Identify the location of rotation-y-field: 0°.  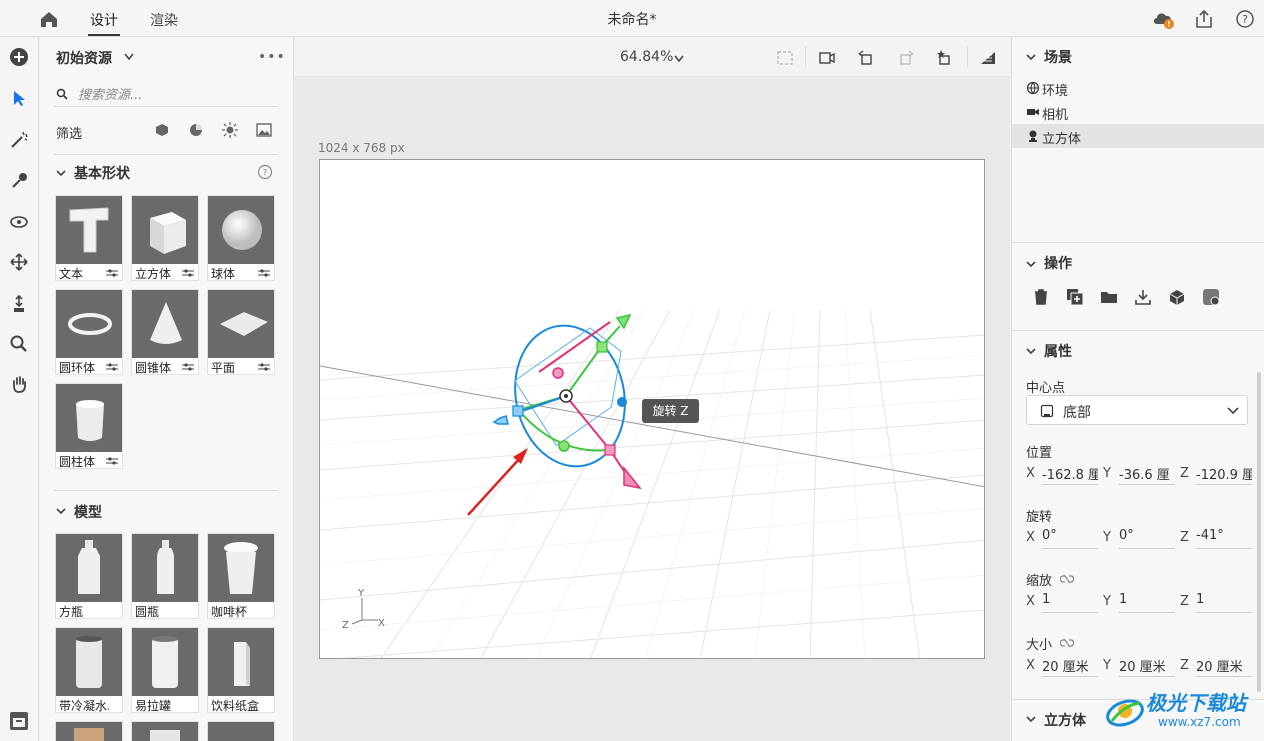
(1147, 537).